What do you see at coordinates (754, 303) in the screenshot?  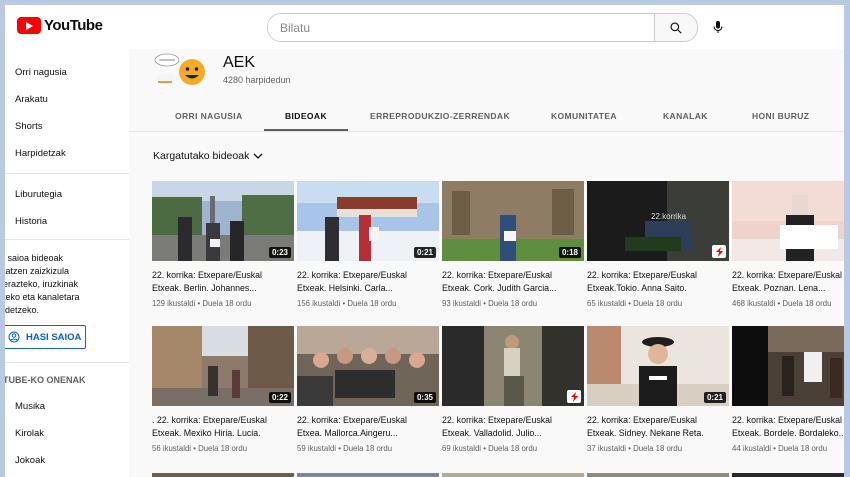 I see `video-views: 468 ikustaldi` at bounding box center [754, 303].